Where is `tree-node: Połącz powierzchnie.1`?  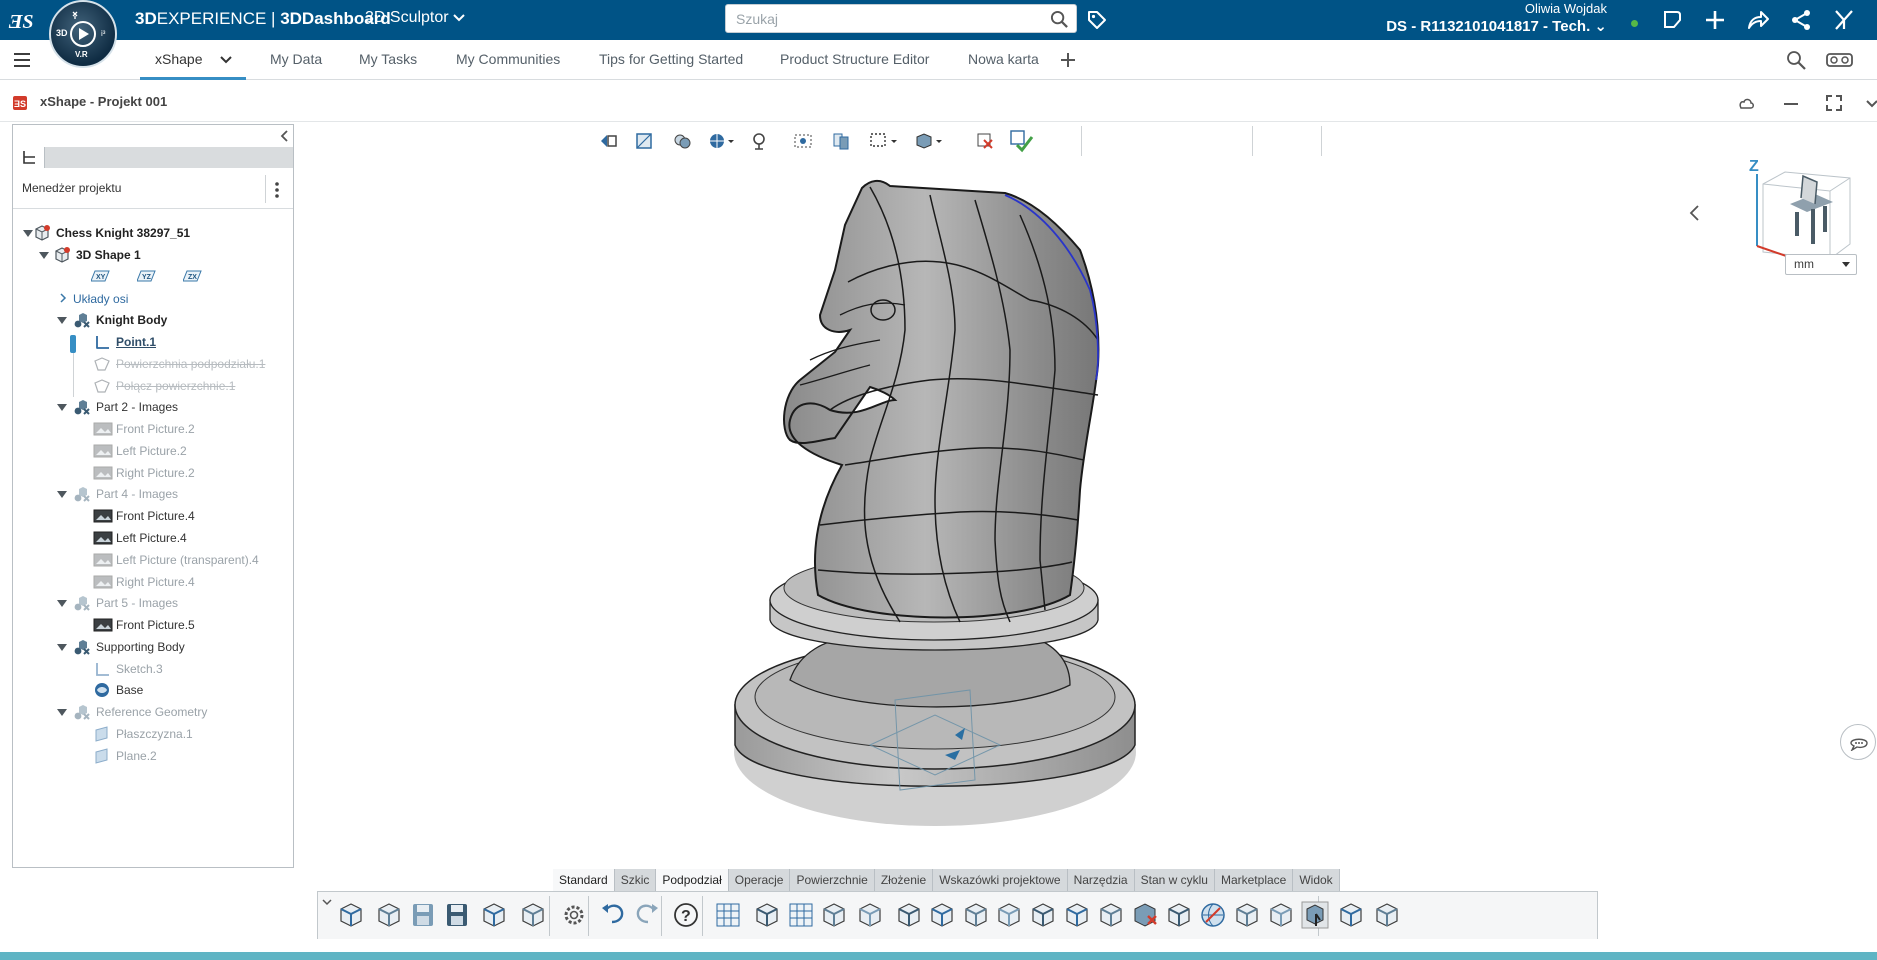
tree-node: Połącz powierzchnie.1 is located at coordinates (153, 386).